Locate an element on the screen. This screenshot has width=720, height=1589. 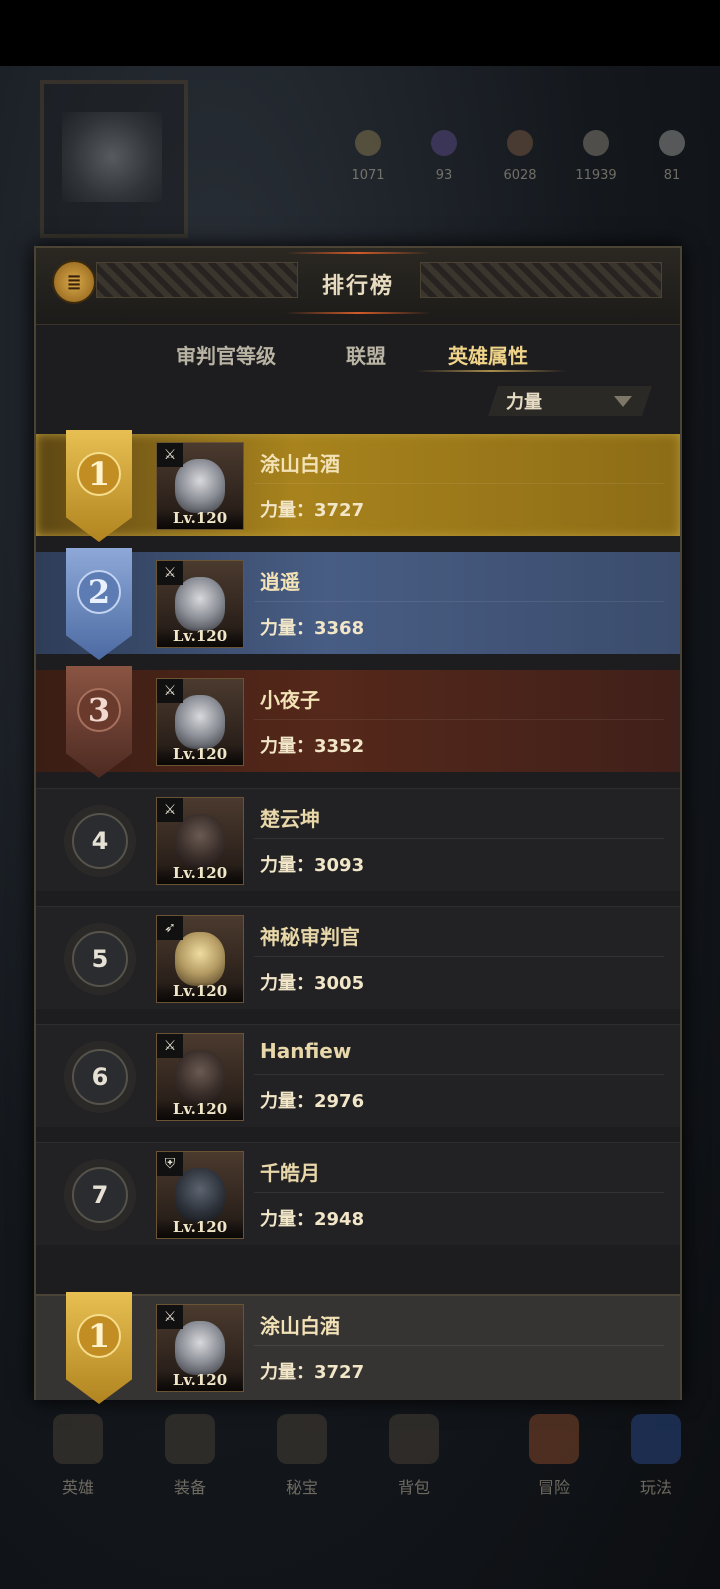
ranking-row: 6 ⚔ Lv.120 Hanfiew 力量：2976 is located at coordinates (358, 1075).